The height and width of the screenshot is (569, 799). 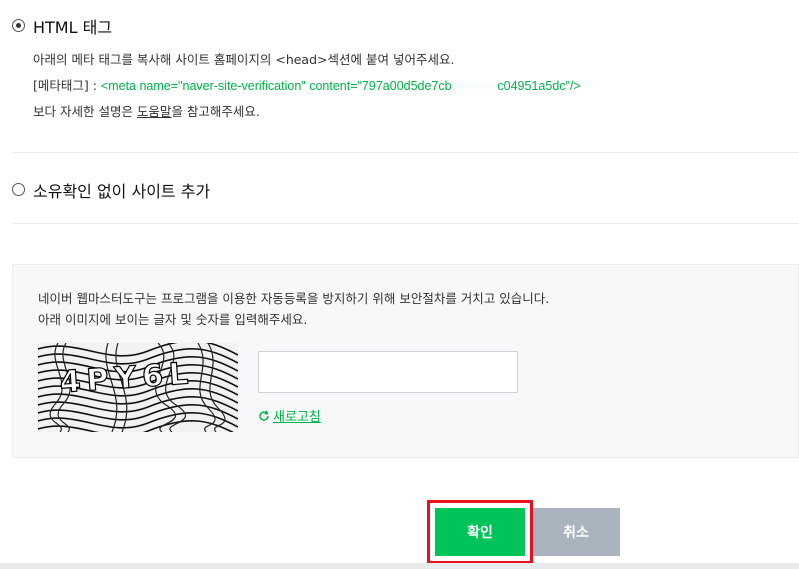 I want to click on help-prefix: 보다 자세한 설명은, so click(x=85, y=111).